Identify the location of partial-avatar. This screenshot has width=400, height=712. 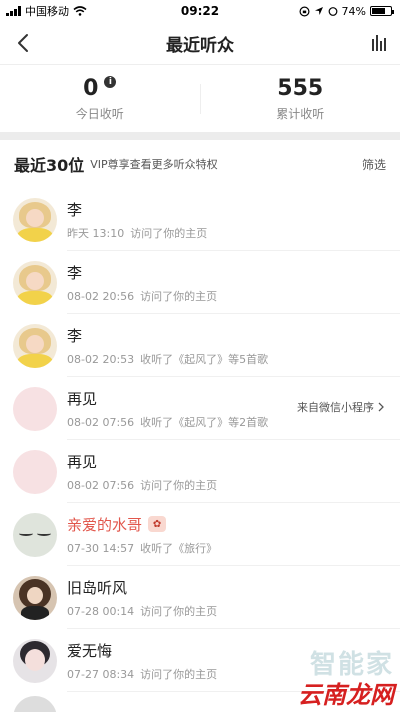
(35, 704).